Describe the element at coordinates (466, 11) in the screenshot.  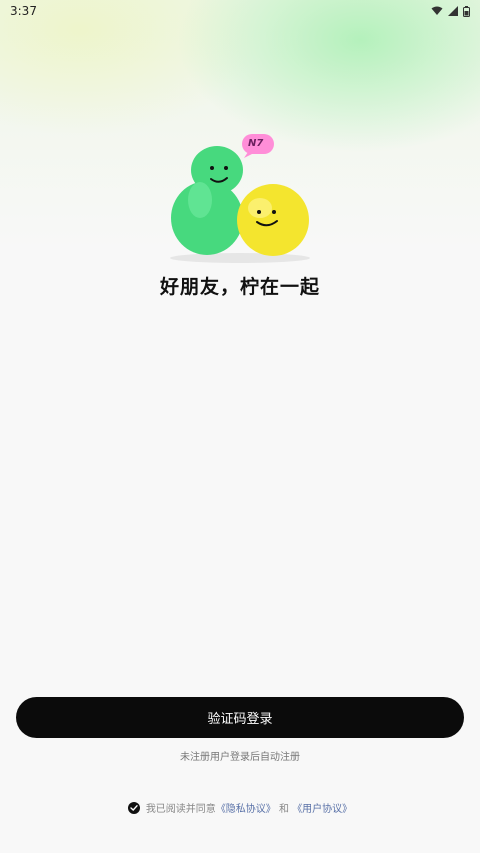
I see `battery-icon` at that location.